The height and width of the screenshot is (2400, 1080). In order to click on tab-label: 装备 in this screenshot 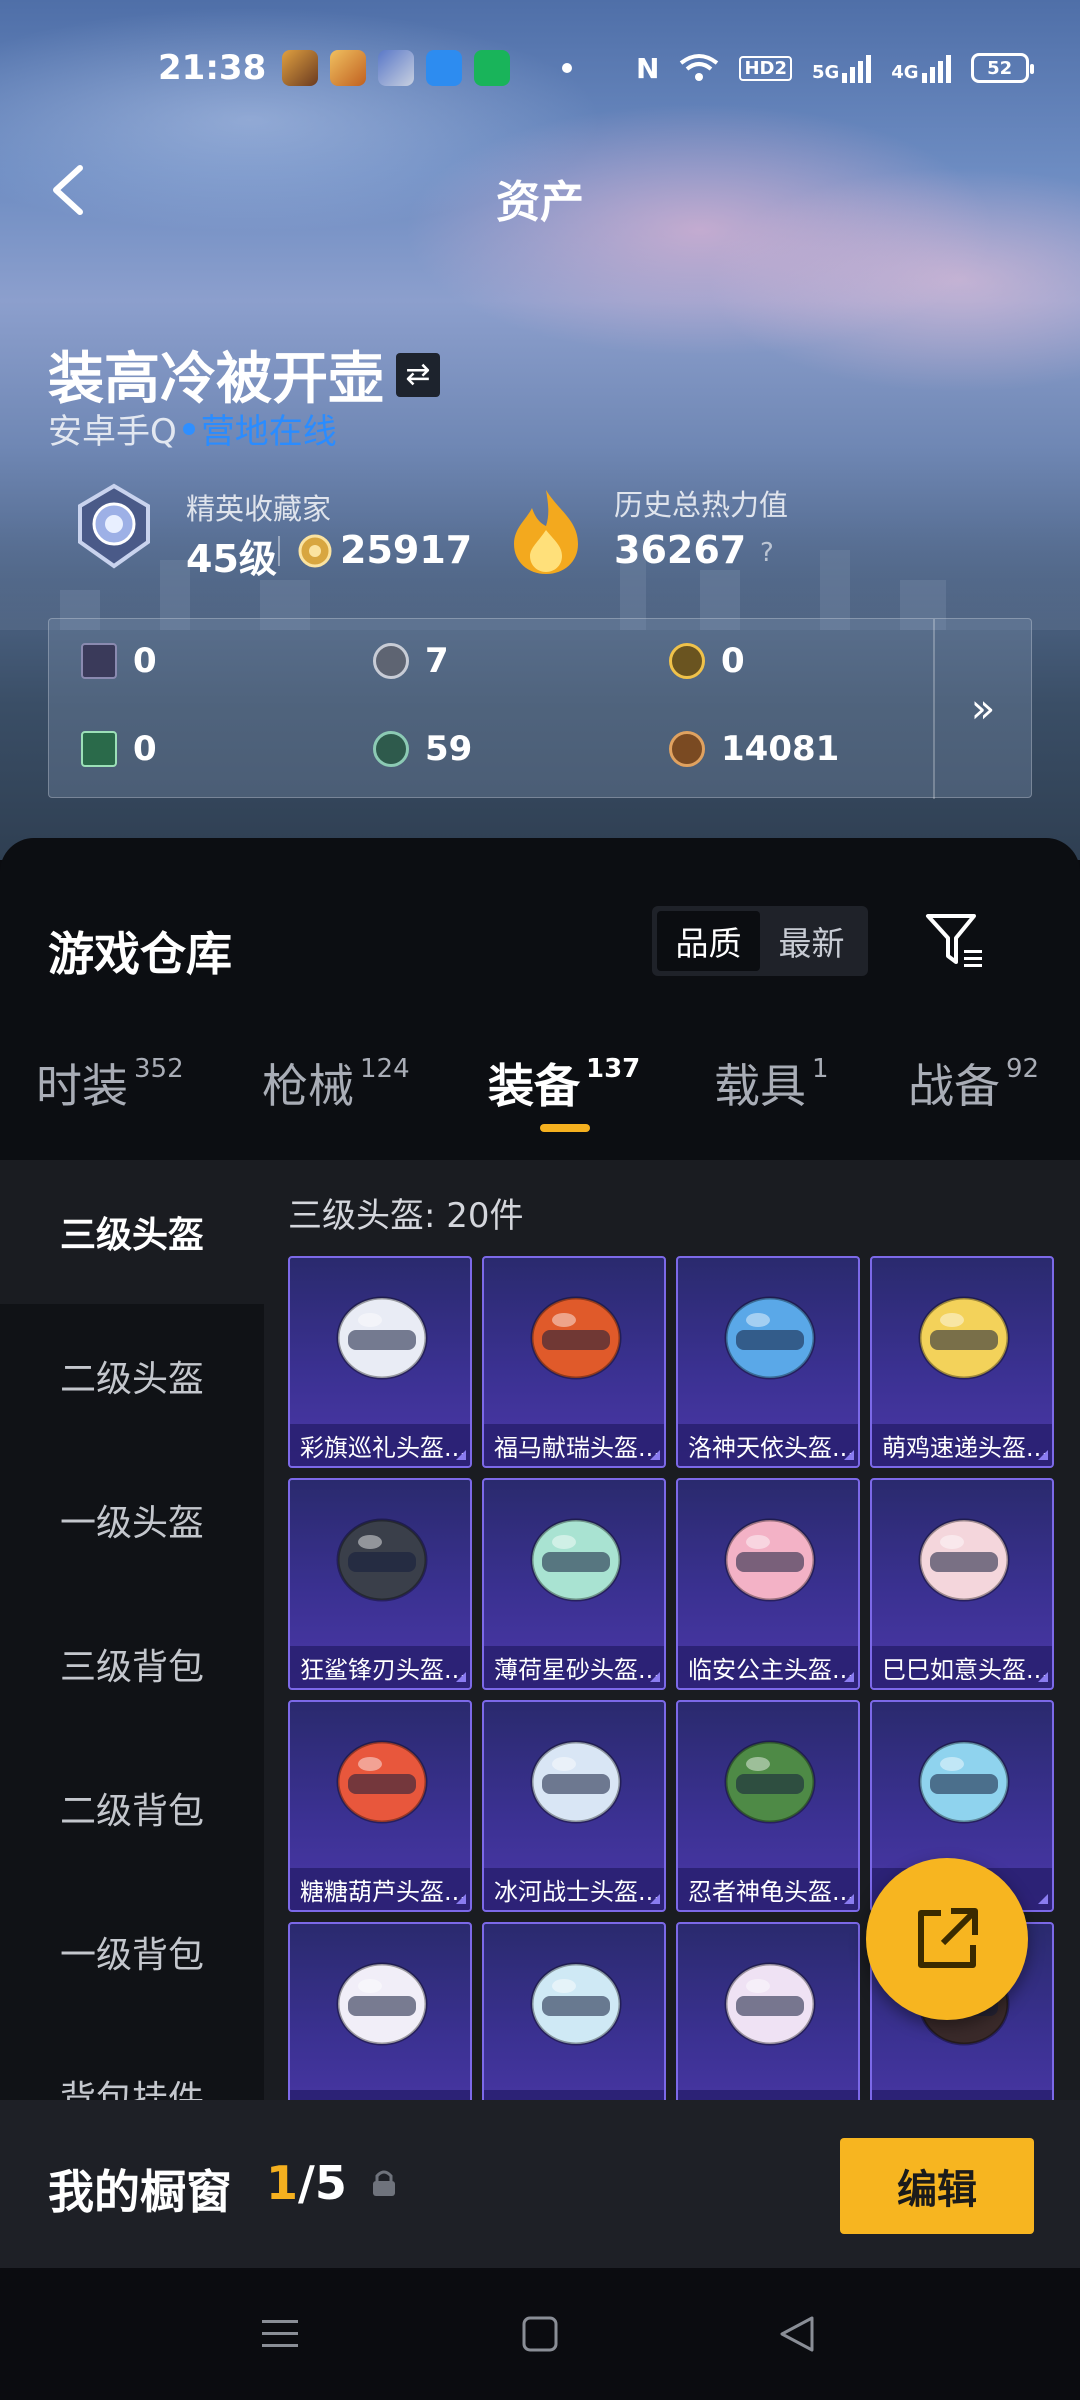, I will do `click(534, 1086)`.